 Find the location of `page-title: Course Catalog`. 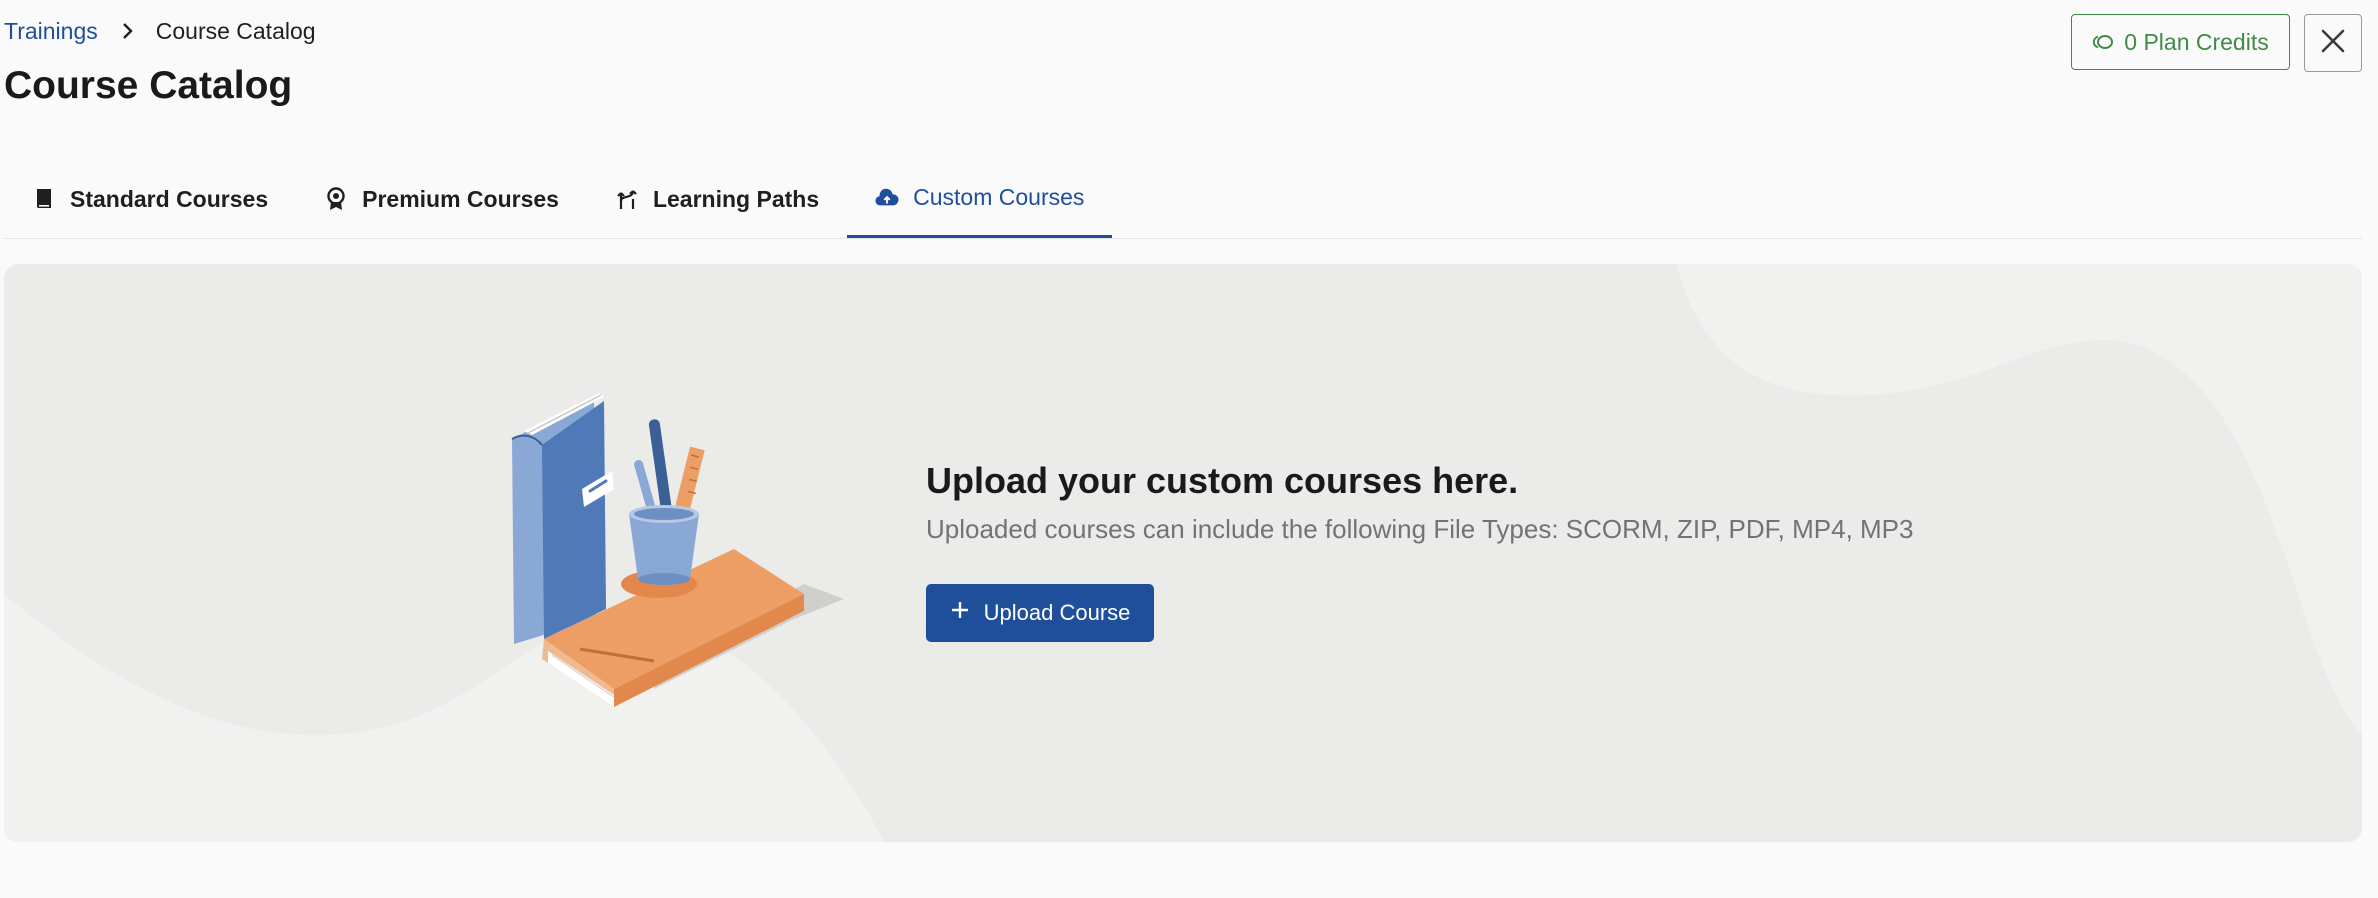

page-title: Course Catalog is located at coordinates (148, 85).